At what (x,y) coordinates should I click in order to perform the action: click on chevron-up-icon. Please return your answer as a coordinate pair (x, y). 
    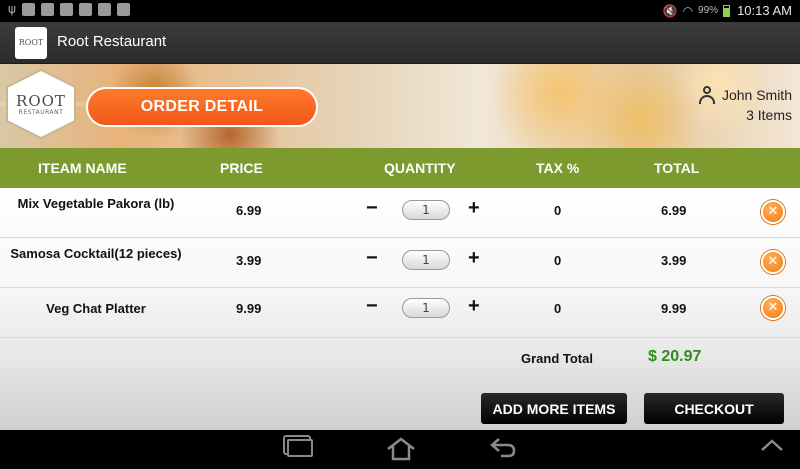
    Looking at the image, I should click on (772, 446).